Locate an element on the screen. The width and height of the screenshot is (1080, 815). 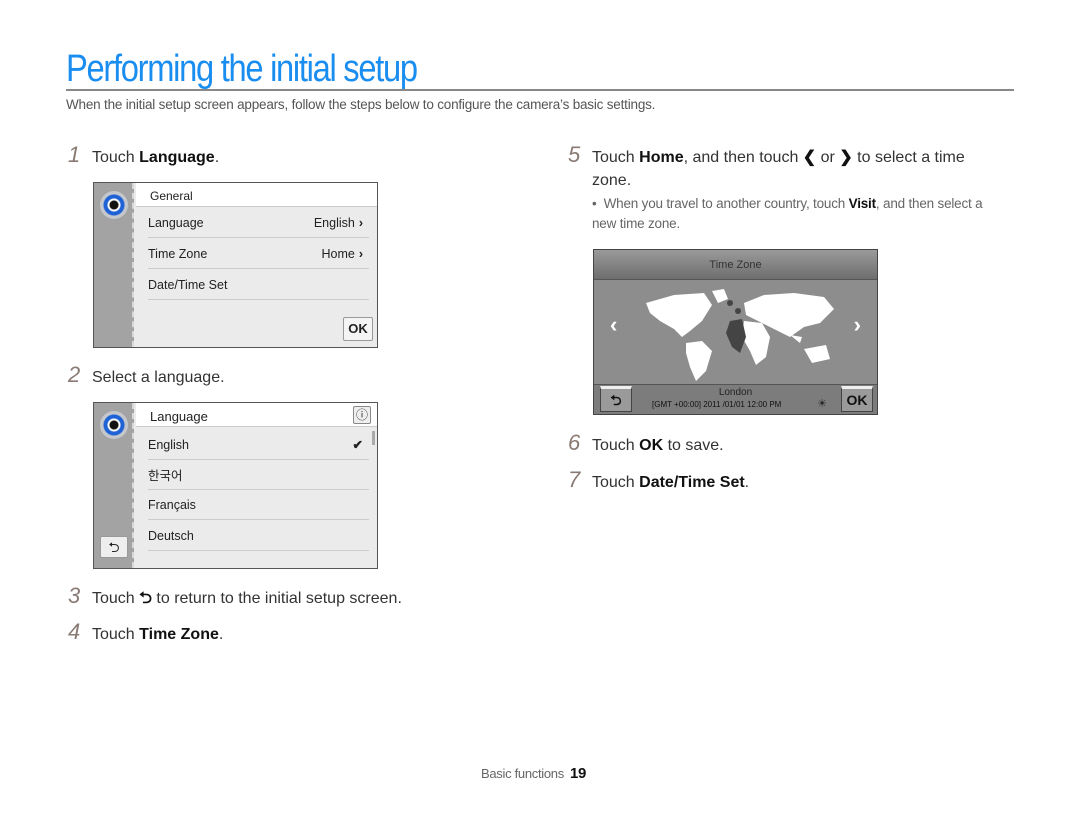
world-map is located at coordinates (736, 333).